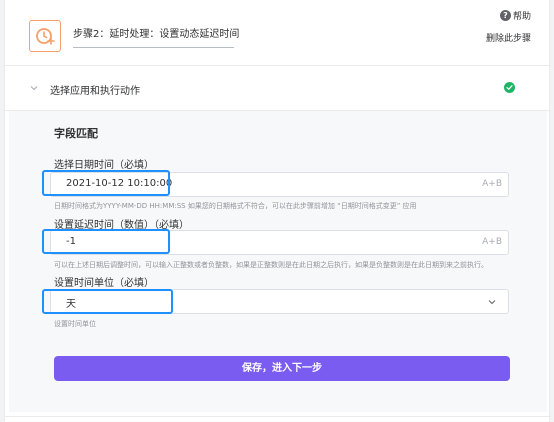  Describe the element at coordinates (278, 416) in the screenshot. I see `divider` at that location.